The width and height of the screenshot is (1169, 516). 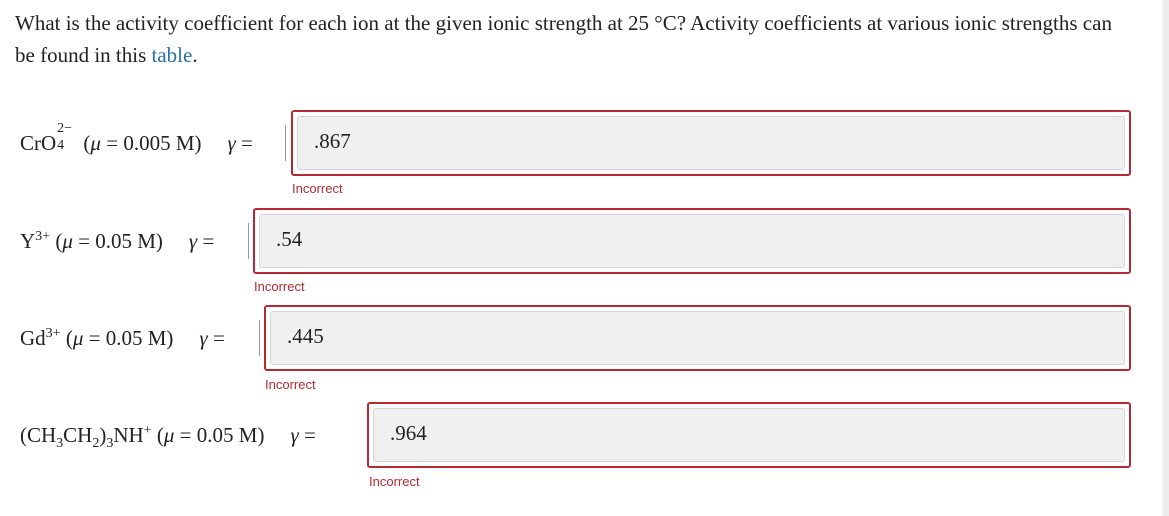 I want to click on ion-label-yttrium: Y3+ (μ = 0.05 M) γ =, so click(x=117, y=241).